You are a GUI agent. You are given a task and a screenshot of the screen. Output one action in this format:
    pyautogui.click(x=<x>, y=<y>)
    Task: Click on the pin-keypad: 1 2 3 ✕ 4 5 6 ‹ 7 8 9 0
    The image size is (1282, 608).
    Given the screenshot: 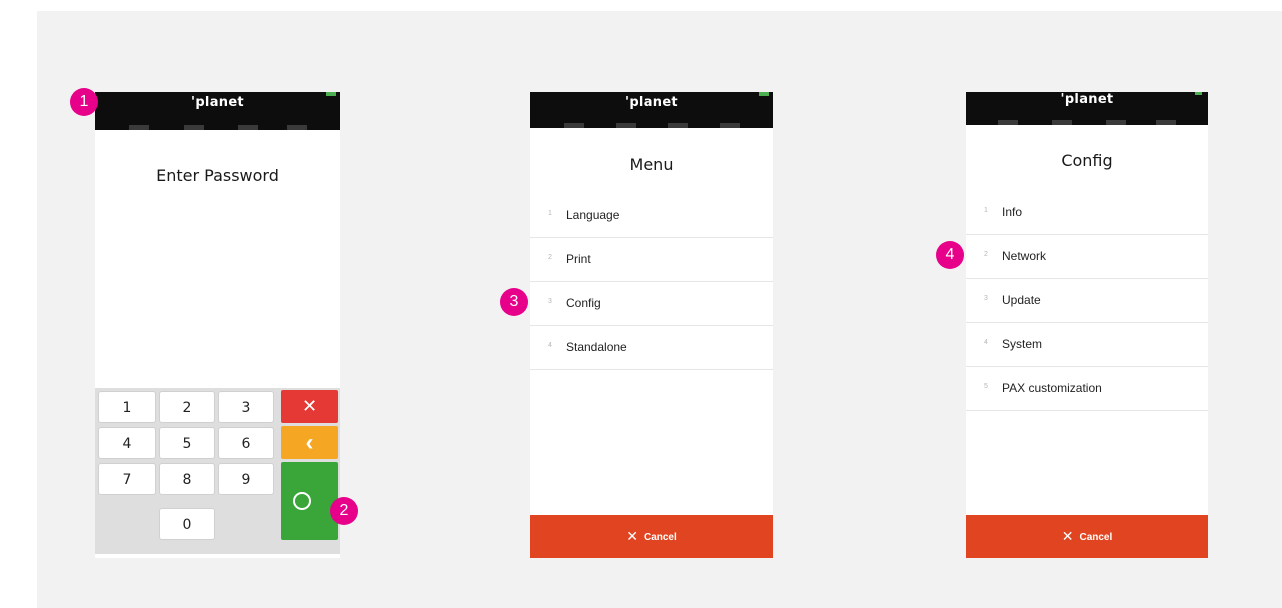 What is the action you would take?
    pyautogui.click(x=217, y=471)
    